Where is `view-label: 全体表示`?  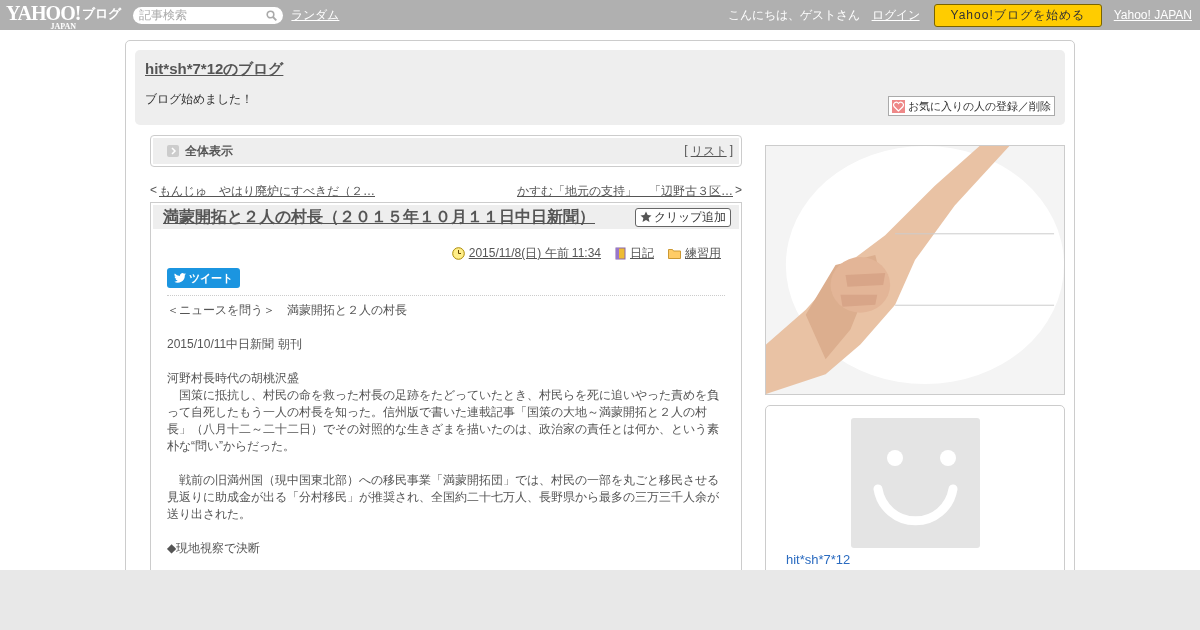
view-label: 全体表示 is located at coordinates (209, 151).